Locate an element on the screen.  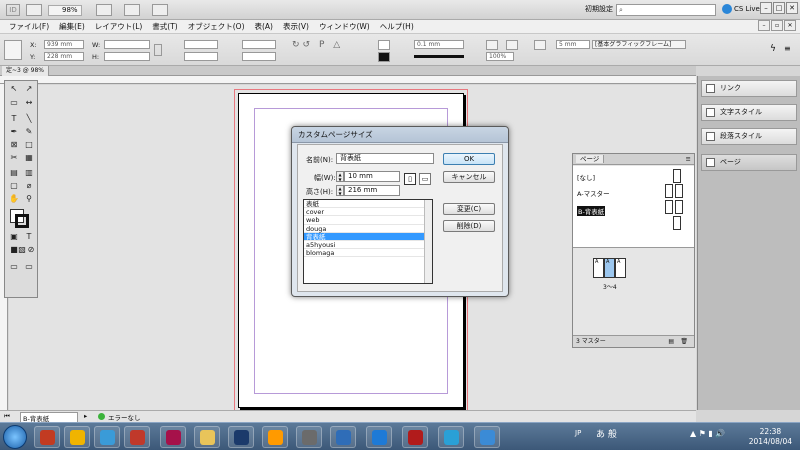
master-none-thumb is located at coordinates (677, 176).